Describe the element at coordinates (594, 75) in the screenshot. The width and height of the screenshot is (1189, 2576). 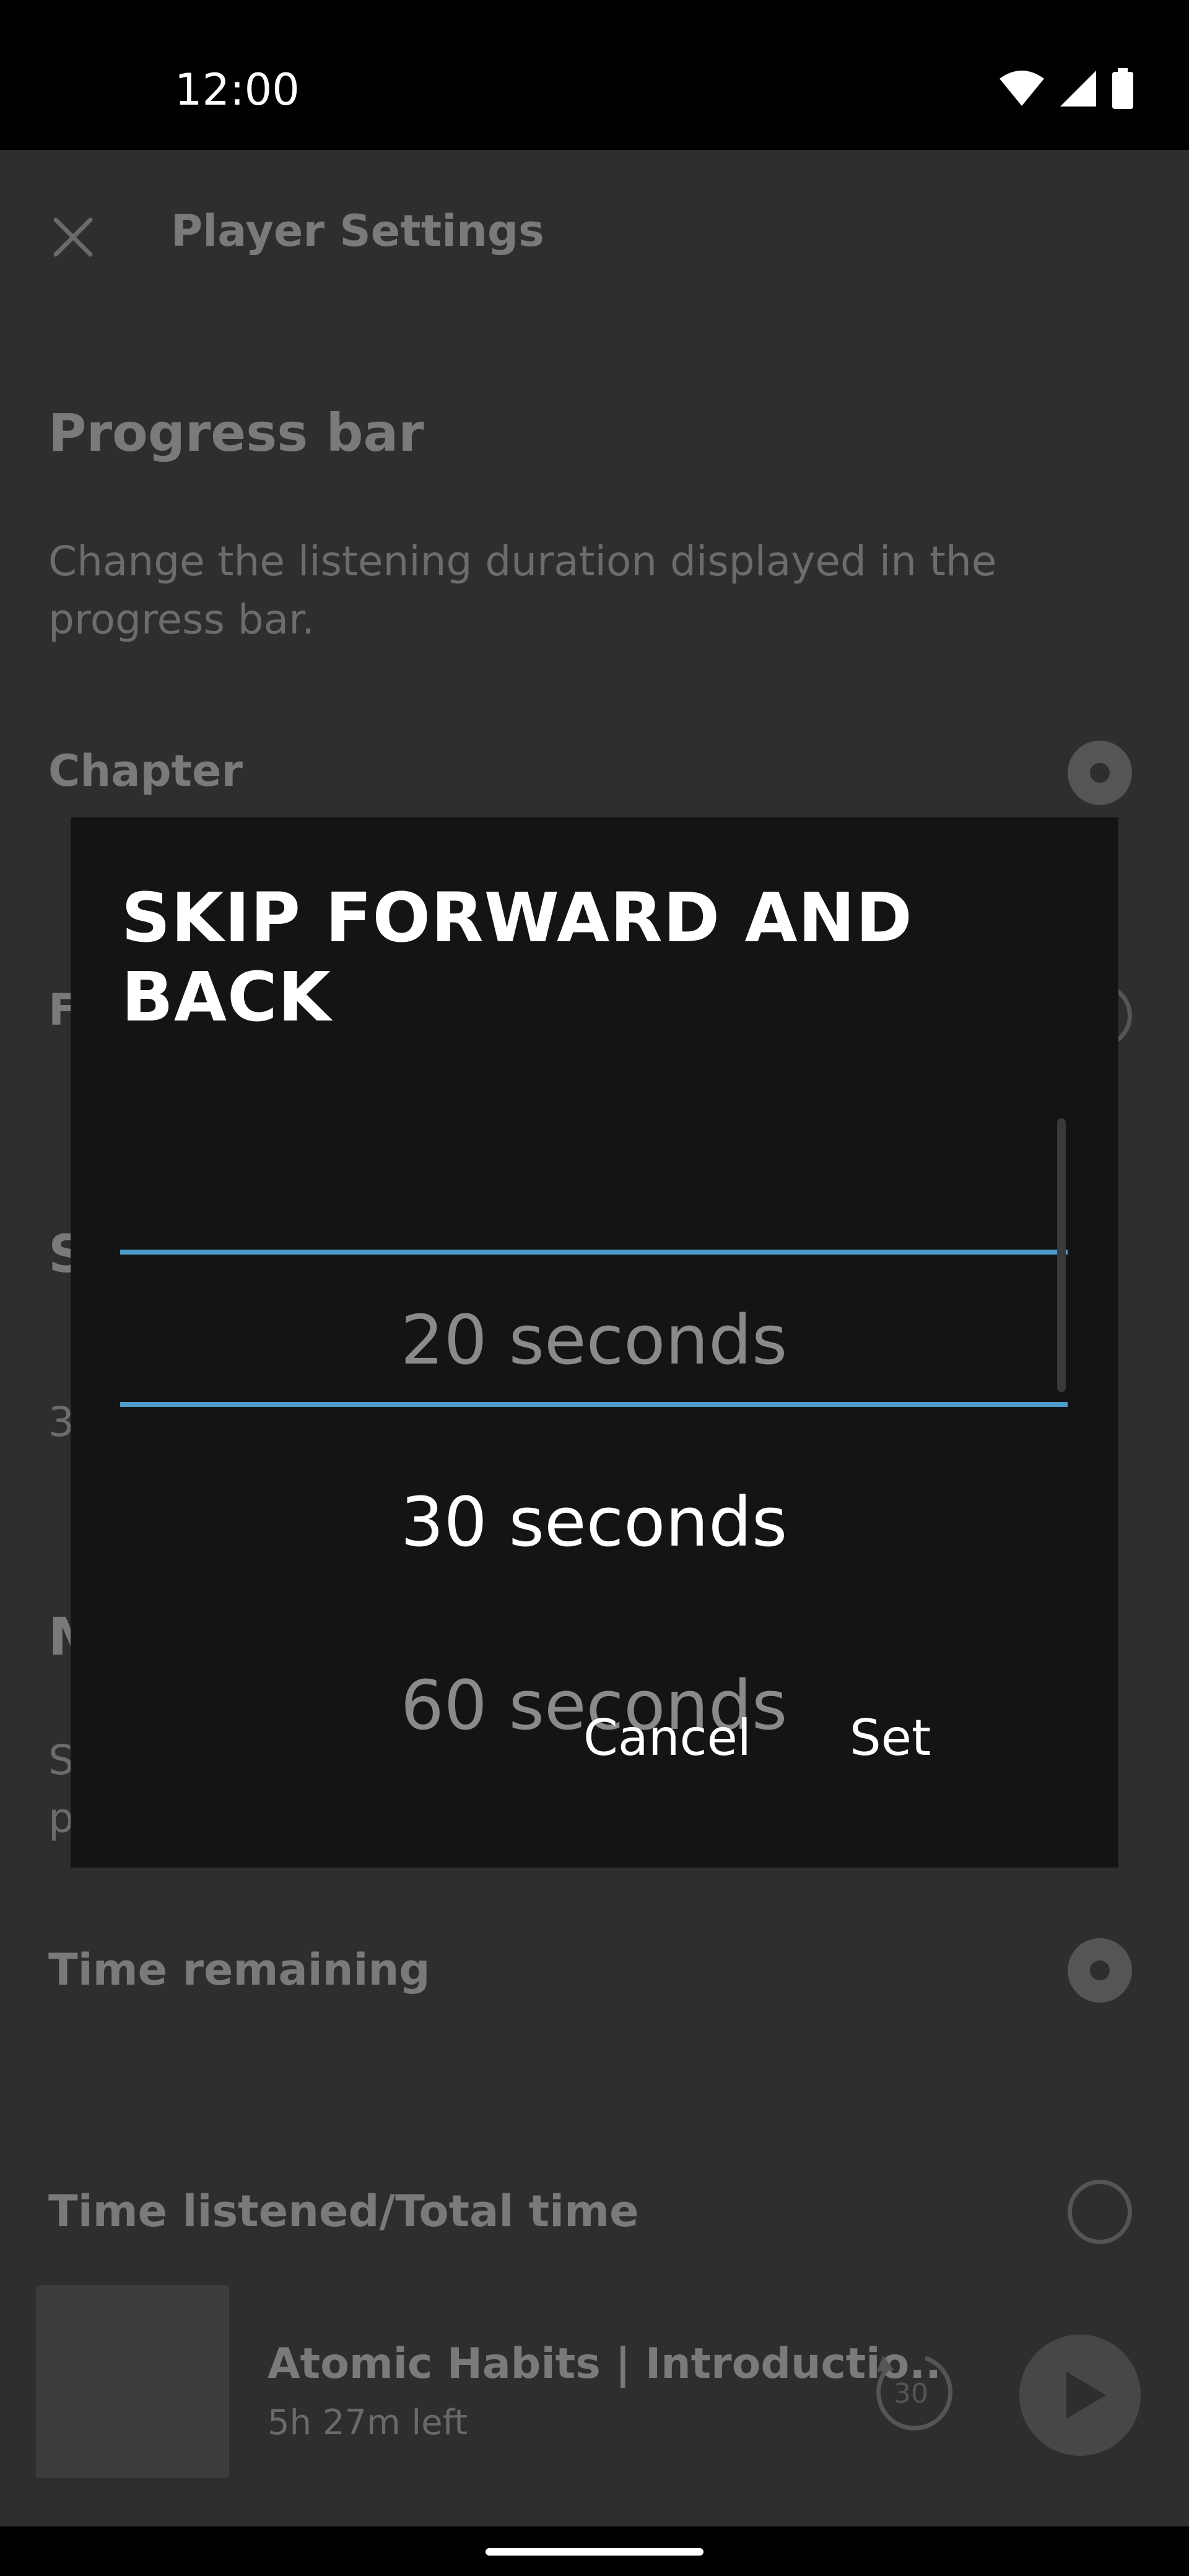
I see `status-bar: 12:00` at that location.